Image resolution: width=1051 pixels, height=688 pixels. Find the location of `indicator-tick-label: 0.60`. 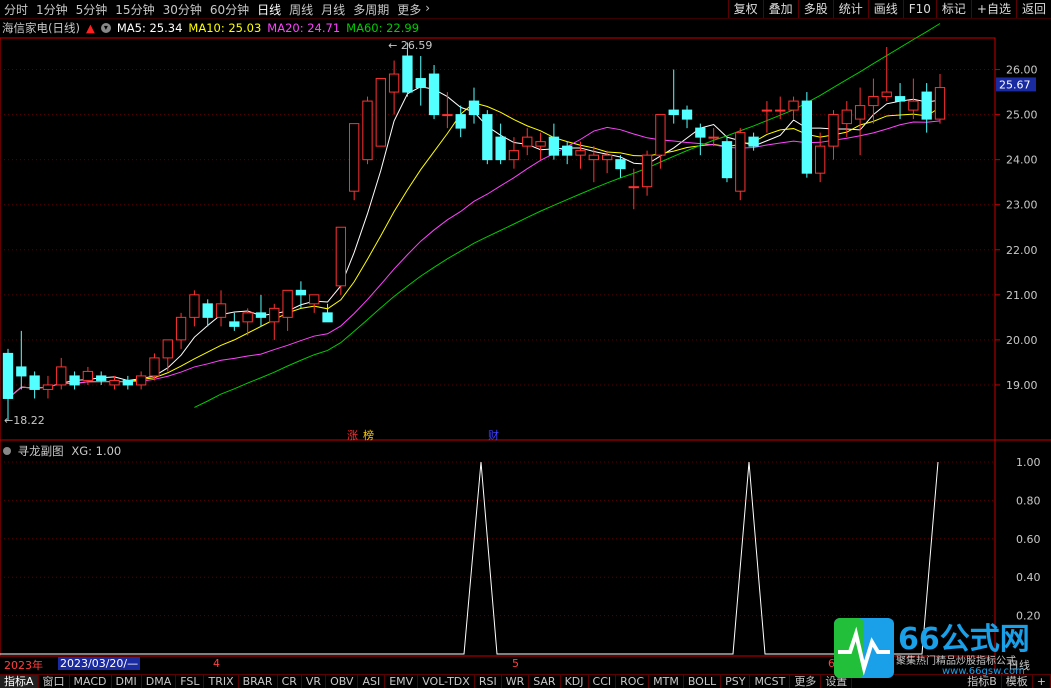

indicator-tick-label: 0.60 is located at coordinates (1028, 539).